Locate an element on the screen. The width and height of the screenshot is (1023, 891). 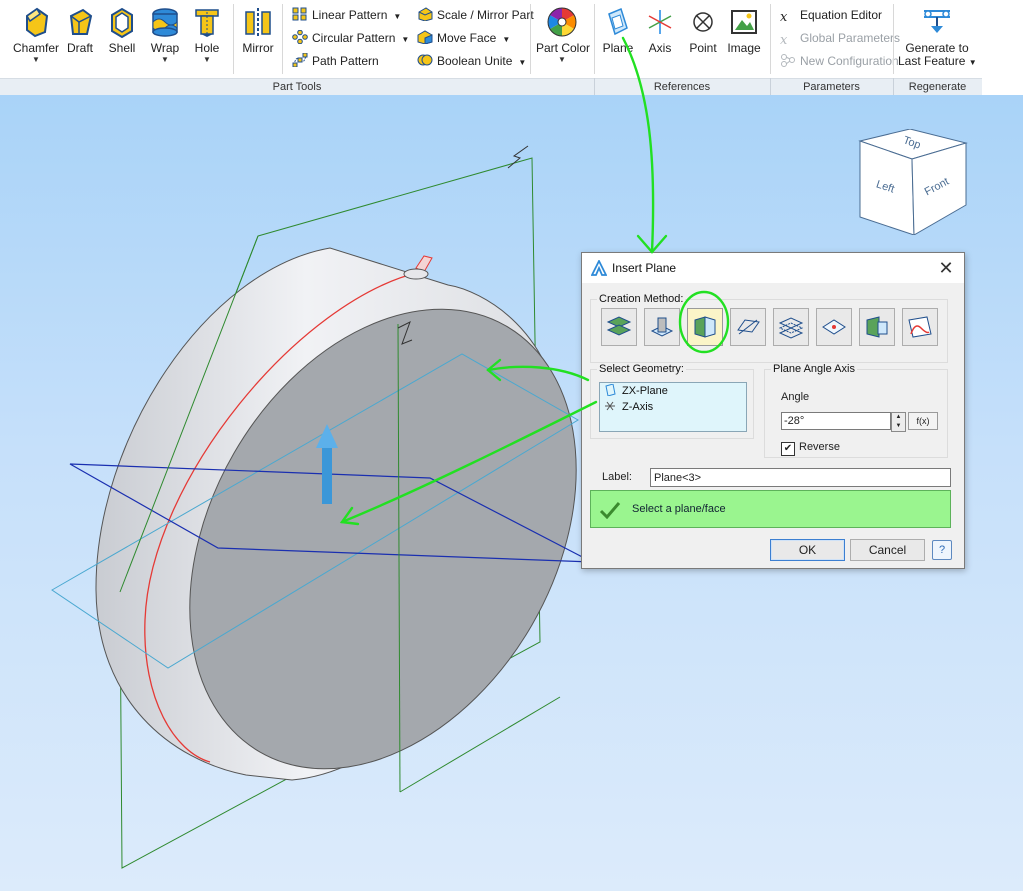
axis-label: Axis is located at coordinates (660, 48).